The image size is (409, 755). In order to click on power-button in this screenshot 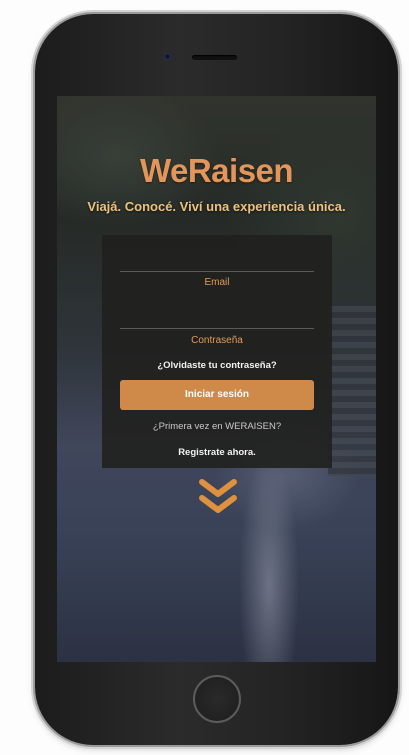, I will do `click(400, 186)`.